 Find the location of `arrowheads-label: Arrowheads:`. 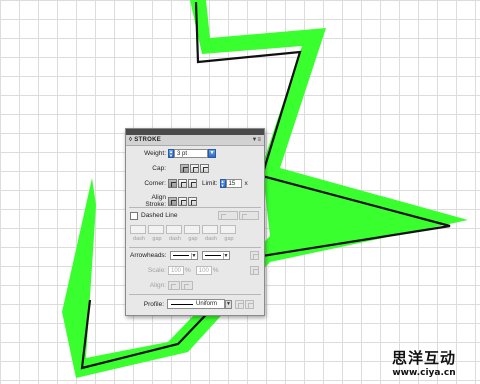

arrowheads-label: Arrowheads: is located at coordinates (148, 255).